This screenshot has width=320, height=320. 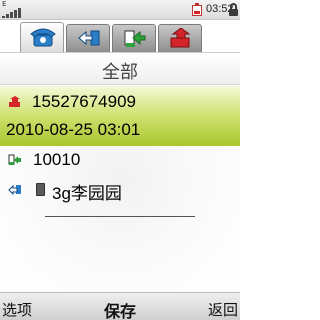 I want to click on signal-icon, so click(x=13, y=13).